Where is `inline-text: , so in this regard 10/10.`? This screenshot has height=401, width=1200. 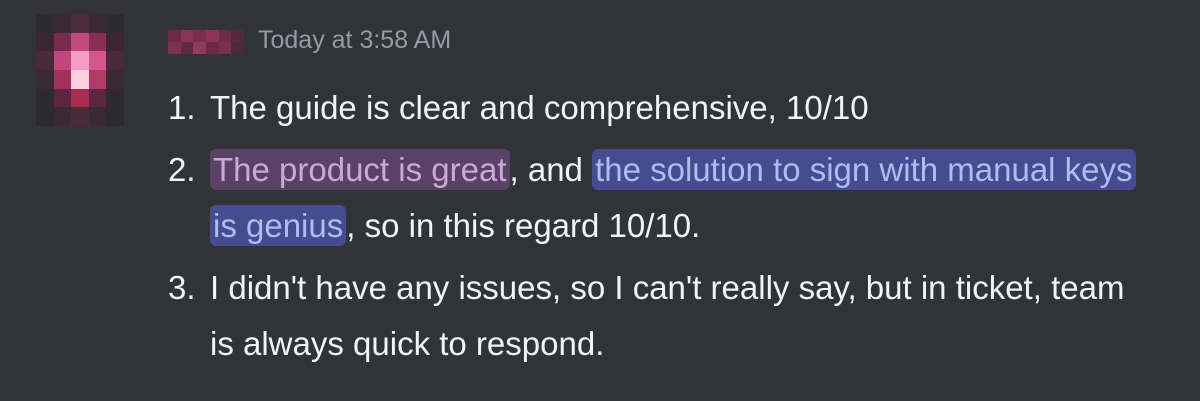
inline-text: , so in this regard 10/10. is located at coordinates (523, 225).